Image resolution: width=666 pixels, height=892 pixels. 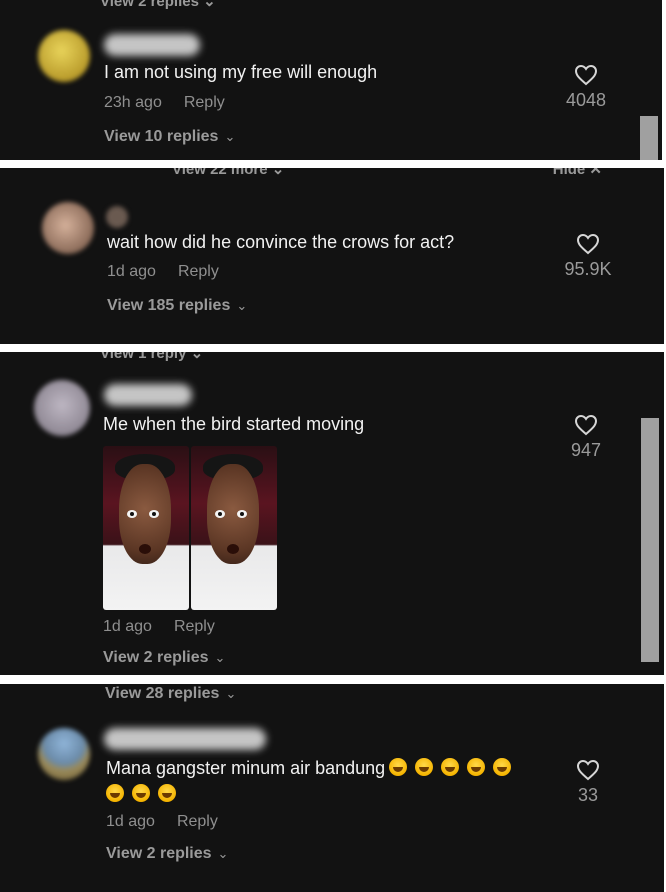 I want to click on view-replies-cut: View 2 replies ⌄, so click(x=158, y=5).